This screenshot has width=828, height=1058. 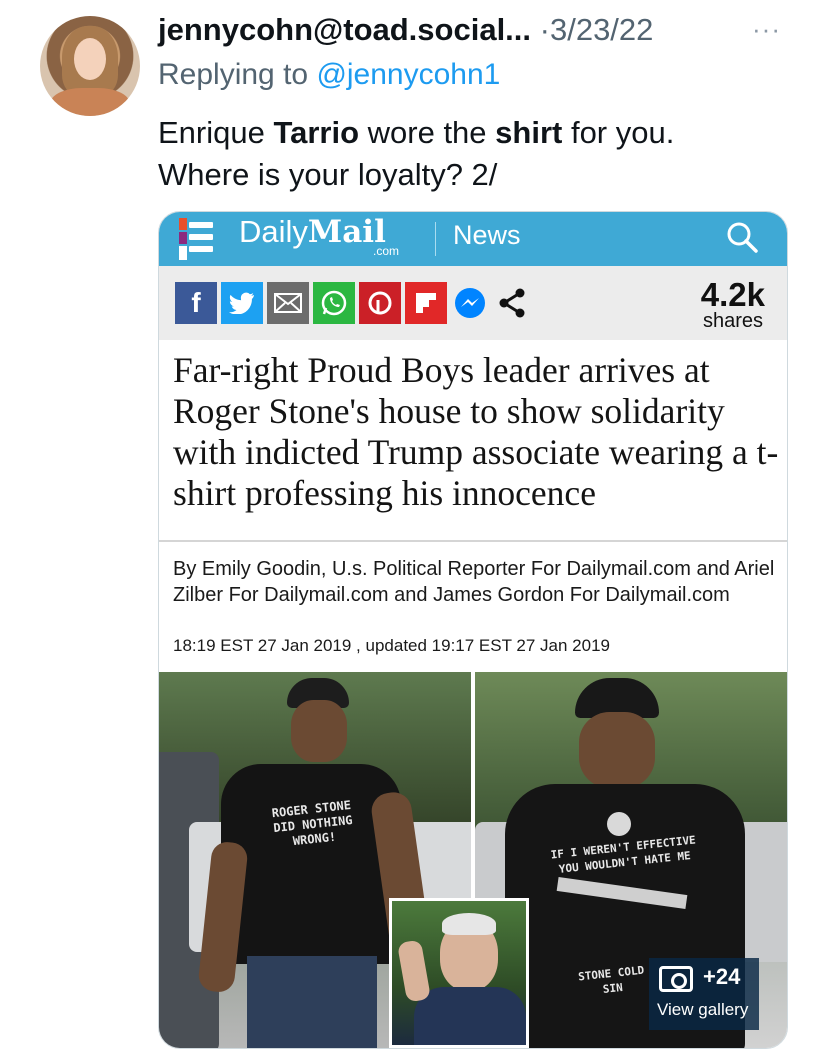 I want to click on article-inset-photo, so click(x=459, y=973).